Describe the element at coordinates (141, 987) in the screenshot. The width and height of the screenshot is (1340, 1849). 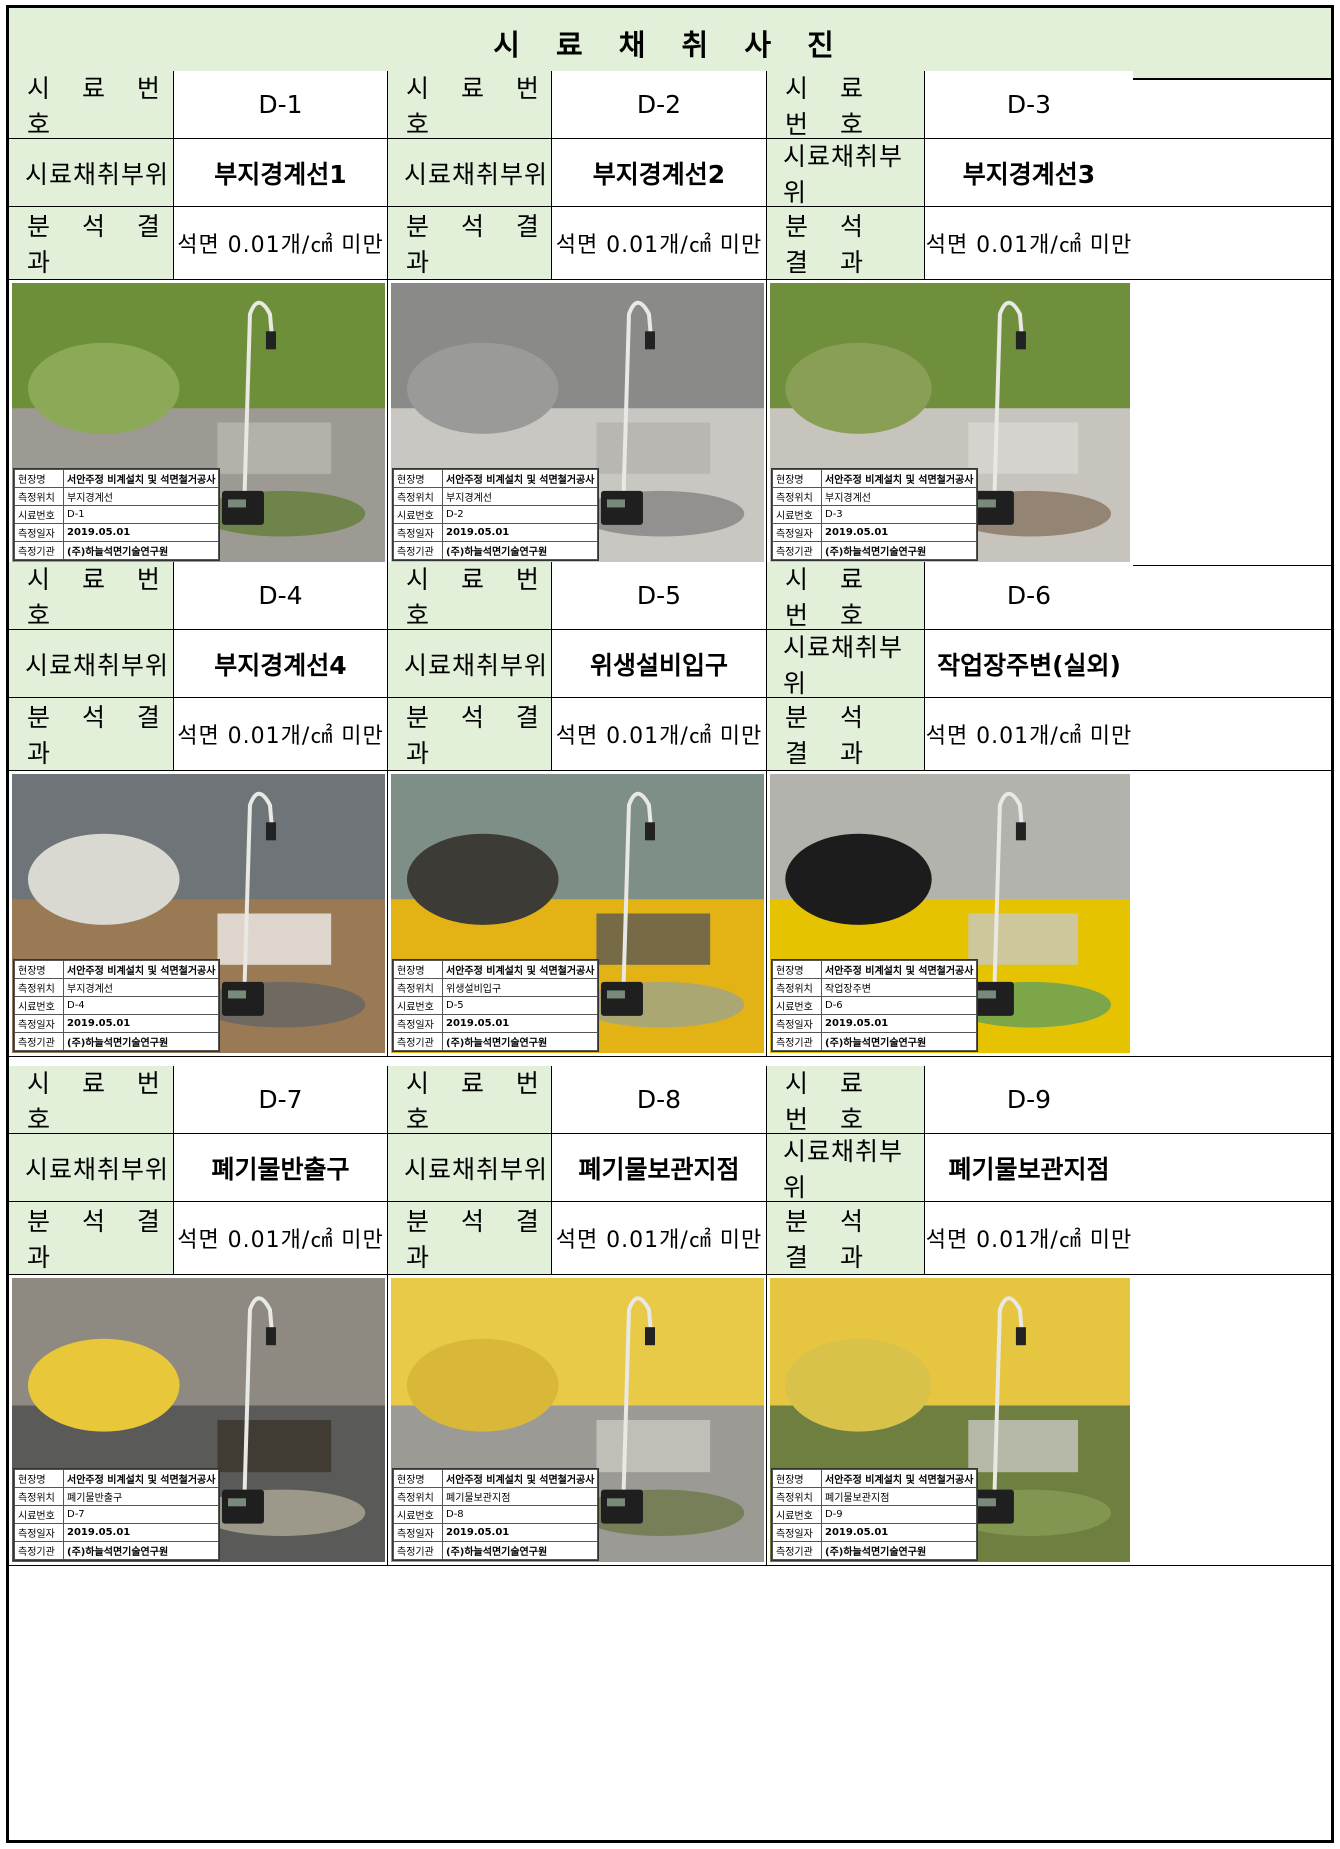
I see `caption-value-position: 부지경계선` at that location.